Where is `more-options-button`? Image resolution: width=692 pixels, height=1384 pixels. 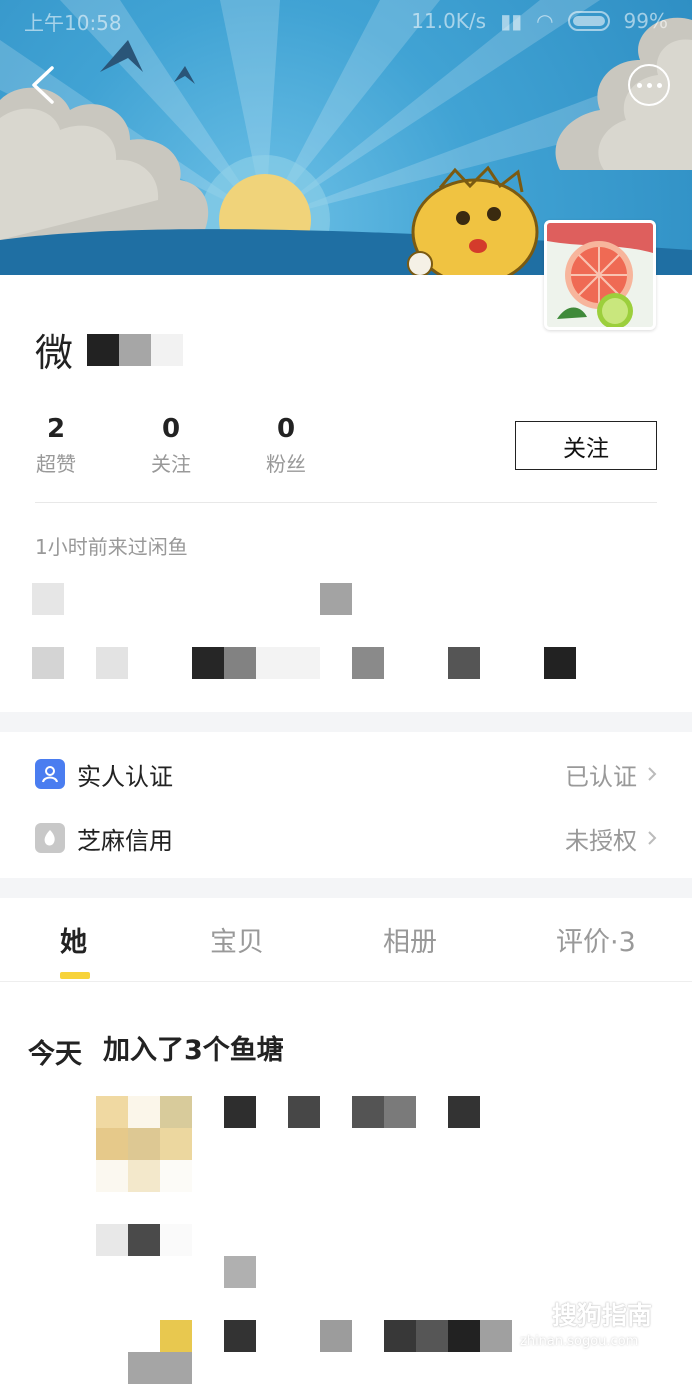
more-options-button is located at coordinates (649, 85).